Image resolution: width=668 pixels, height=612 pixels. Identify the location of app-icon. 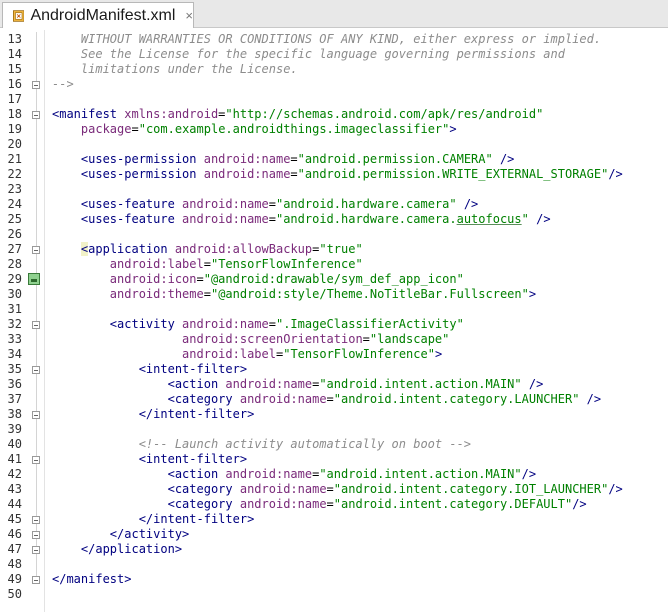
(34, 279).